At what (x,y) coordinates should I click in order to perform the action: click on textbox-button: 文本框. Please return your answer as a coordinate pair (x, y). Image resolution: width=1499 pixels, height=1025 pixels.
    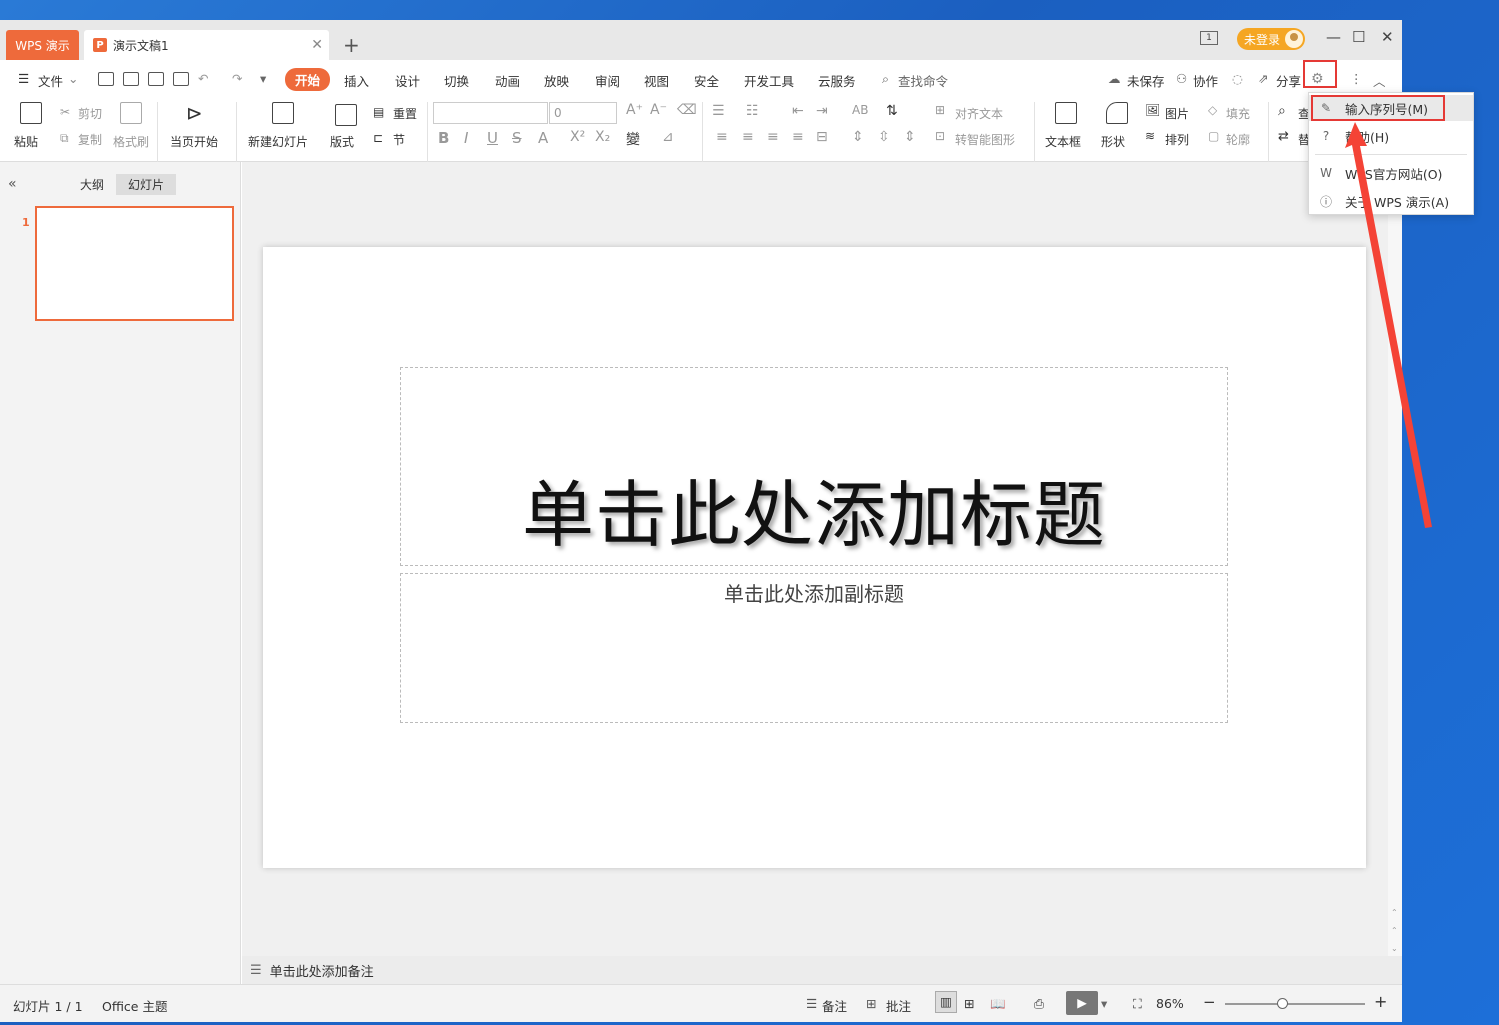
    Looking at the image, I should click on (1063, 141).